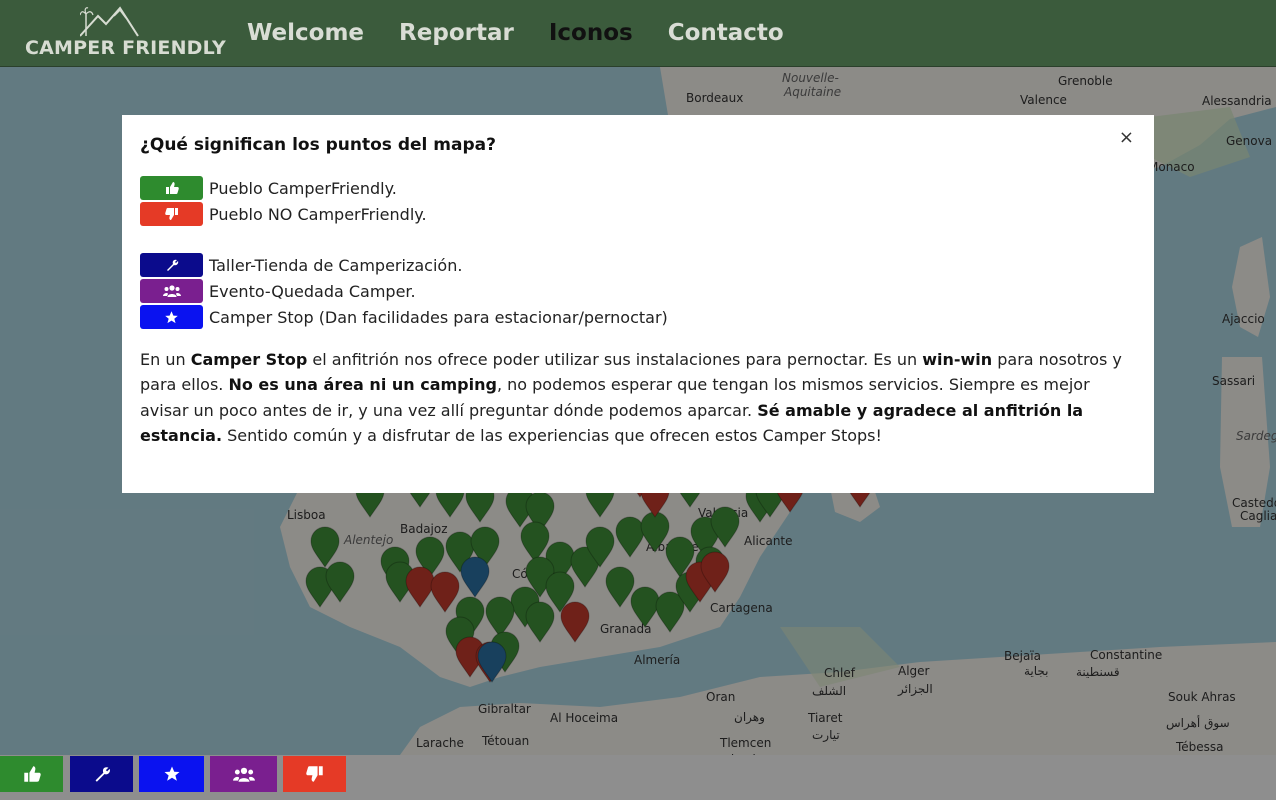 The width and height of the screenshot is (1276, 800). Describe the element at coordinates (165, 359) in the screenshot. I see `para-text-1: En un` at that location.